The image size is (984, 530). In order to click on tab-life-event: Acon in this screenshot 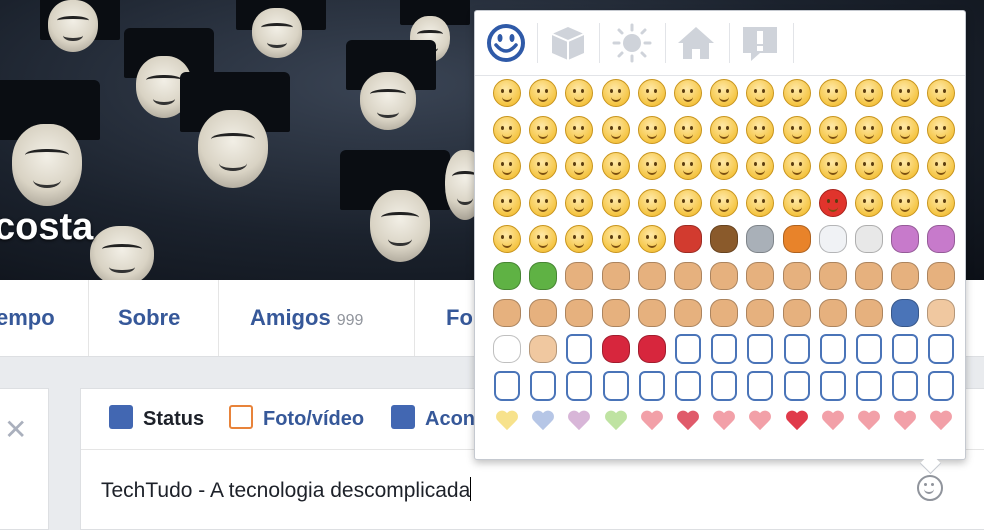, I will do `click(433, 419)`.